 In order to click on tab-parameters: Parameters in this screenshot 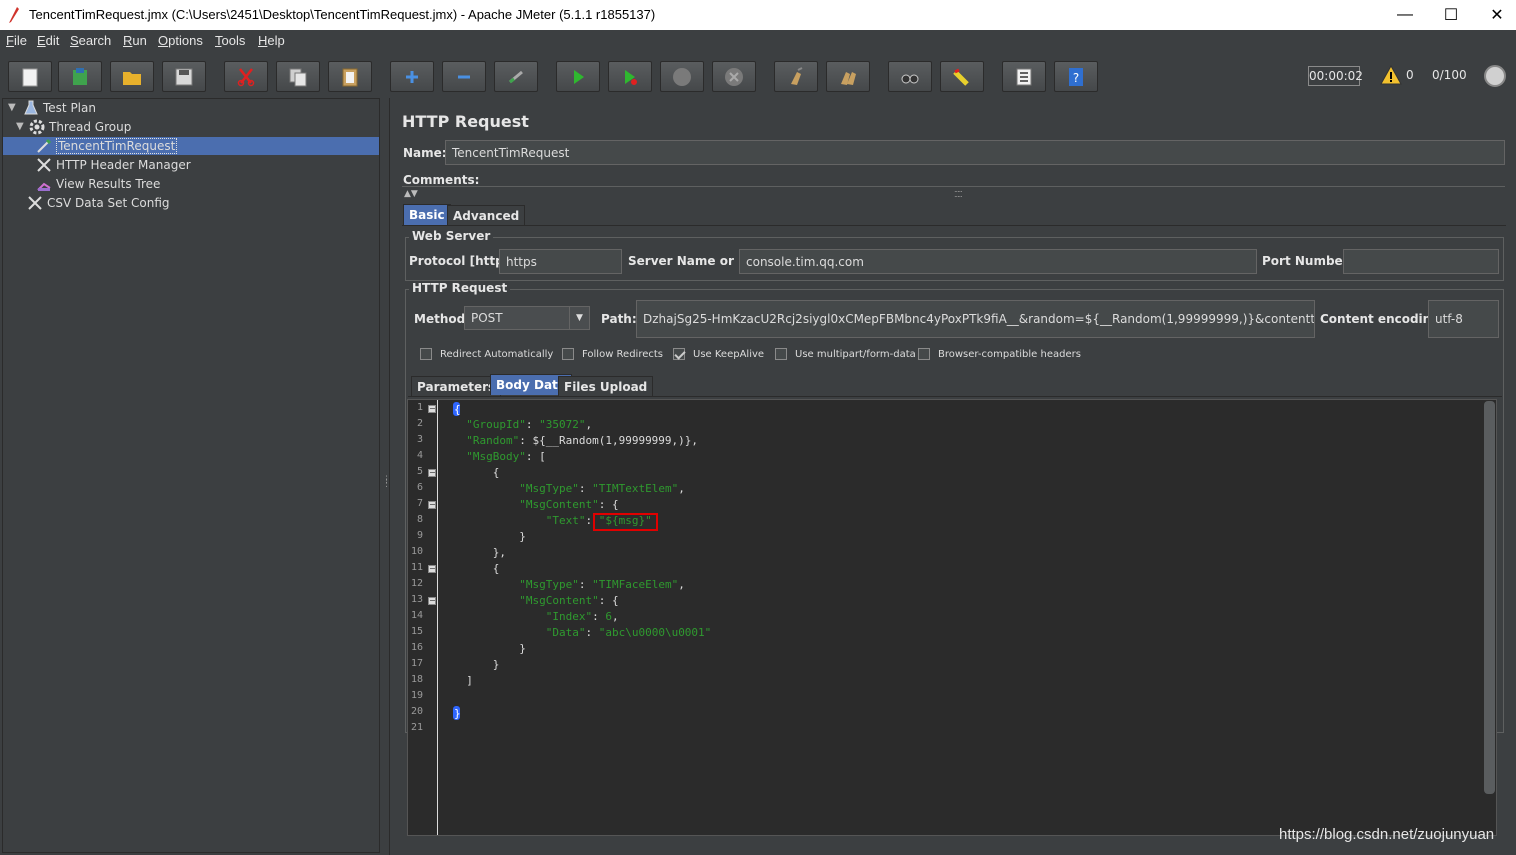, I will do `click(456, 386)`.